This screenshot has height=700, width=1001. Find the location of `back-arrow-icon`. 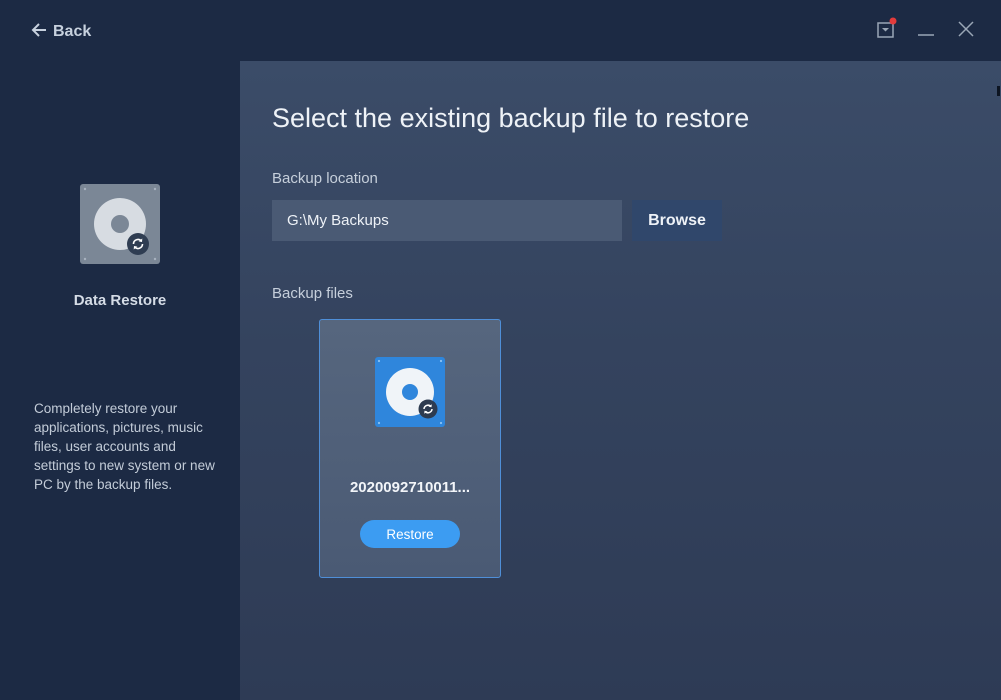

back-arrow-icon is located at coordinates (39, 32).